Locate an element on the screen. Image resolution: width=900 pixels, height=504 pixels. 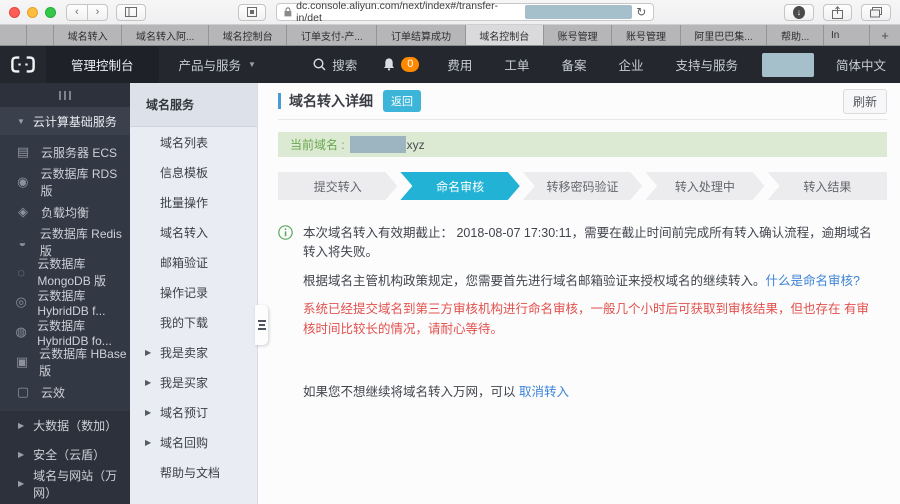
top-nav-item-0: 费用 is located at coordinates (459, 64).